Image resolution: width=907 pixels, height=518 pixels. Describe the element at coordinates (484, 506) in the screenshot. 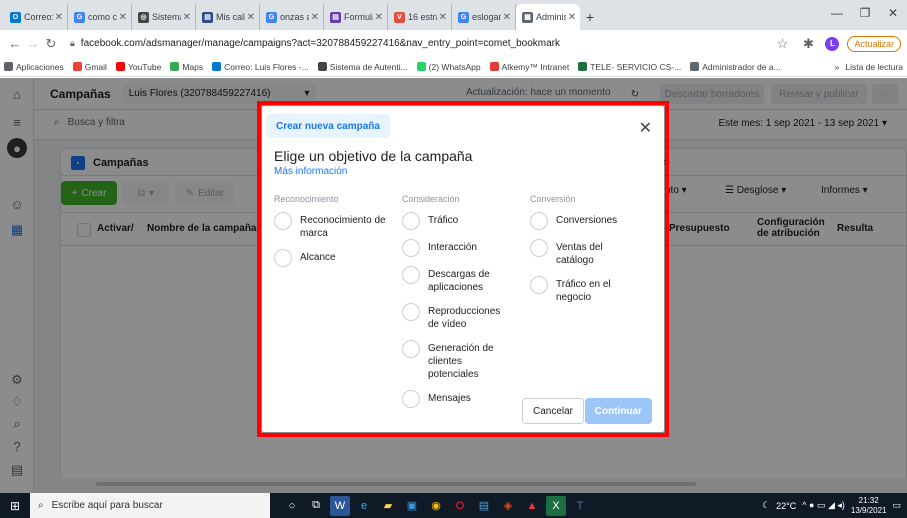

I see `photos-icon: ▤` at that location.